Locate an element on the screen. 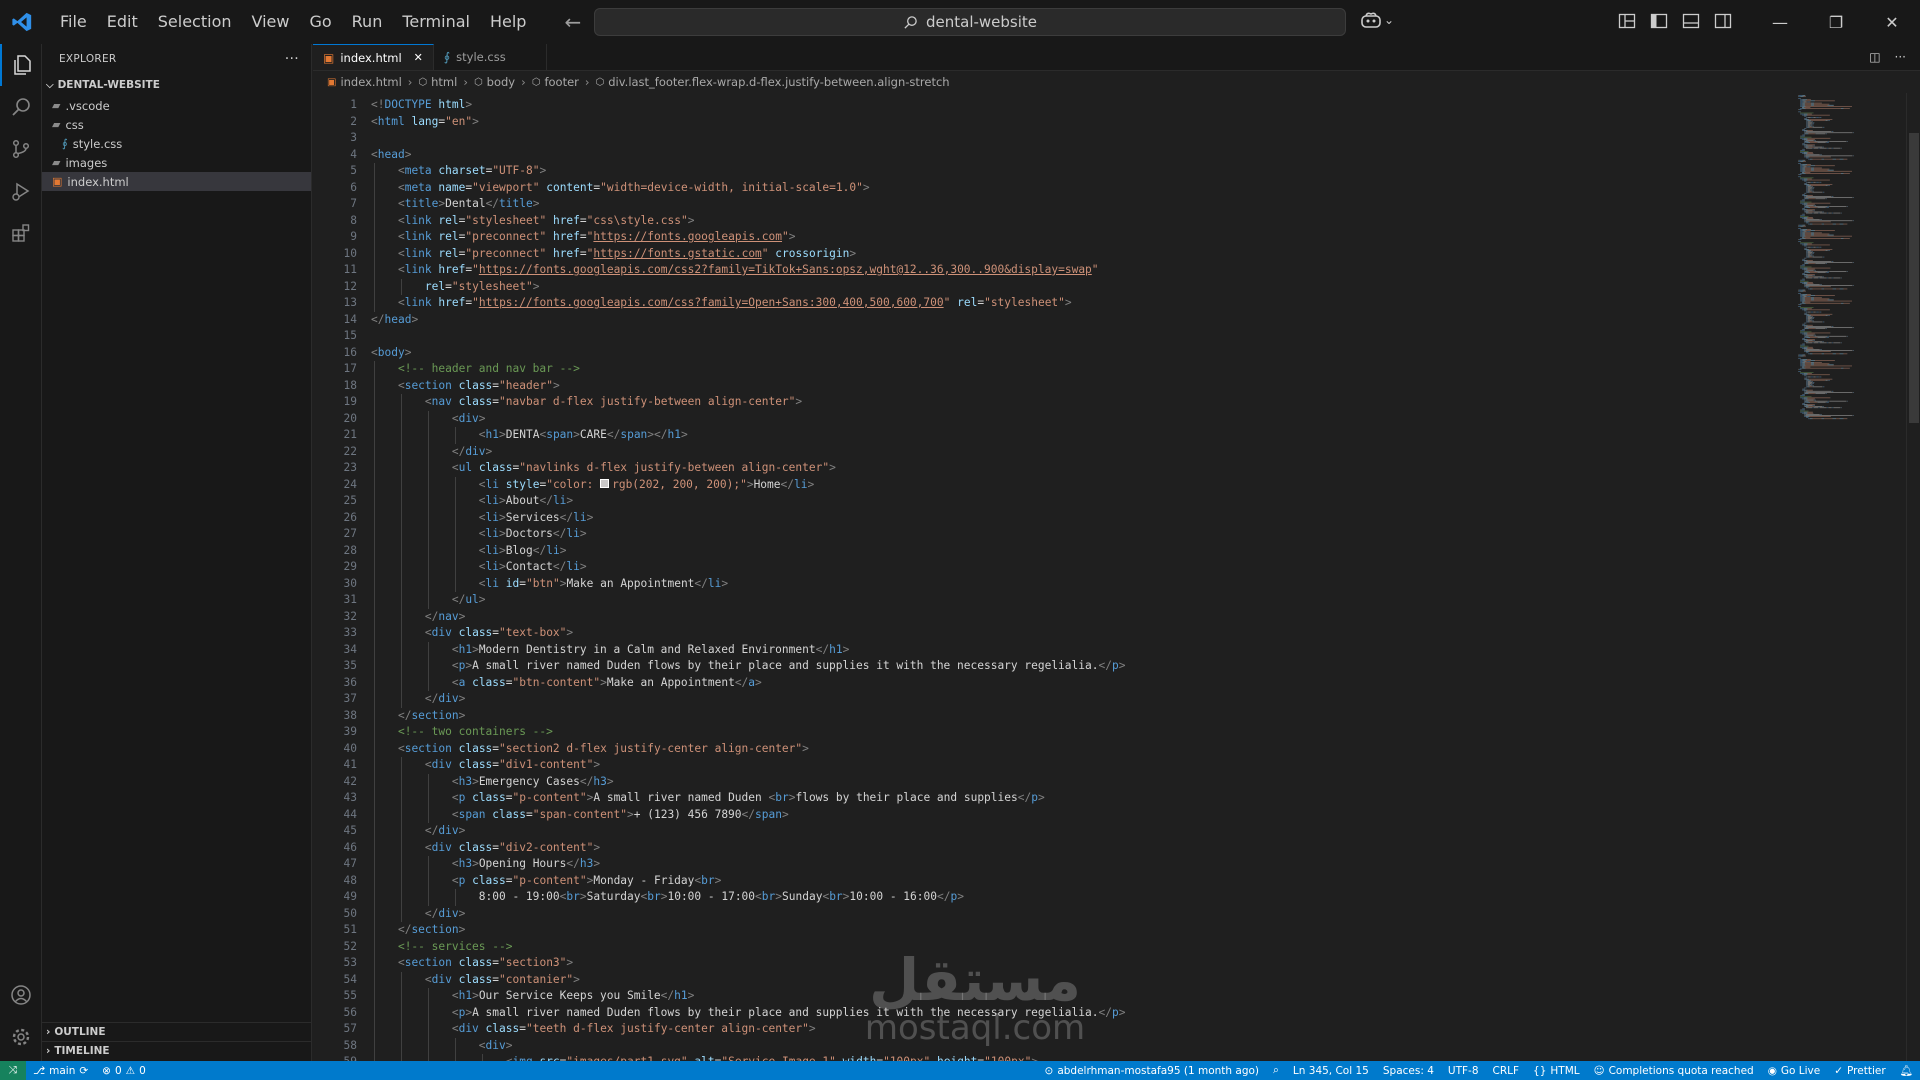 This screenshot has height=1080, width=1920. code-line: <li>Contact</li> is located at coordinates (479, 567).